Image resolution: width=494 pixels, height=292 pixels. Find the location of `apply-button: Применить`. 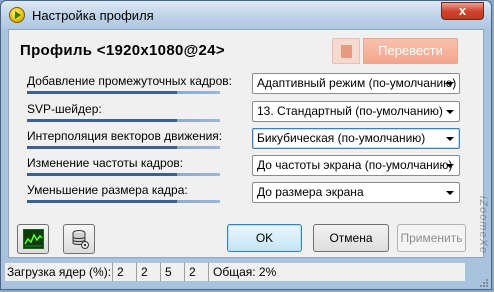

apply-button: Применить is located at coordinates (431, 238).